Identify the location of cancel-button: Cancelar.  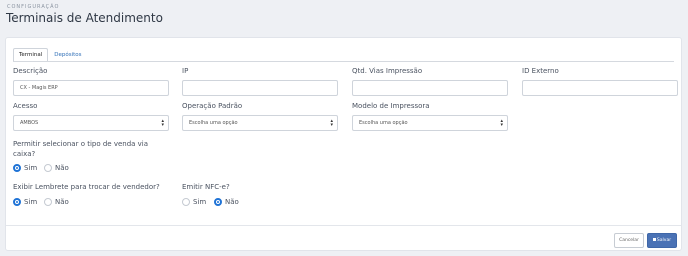
(629, 240).